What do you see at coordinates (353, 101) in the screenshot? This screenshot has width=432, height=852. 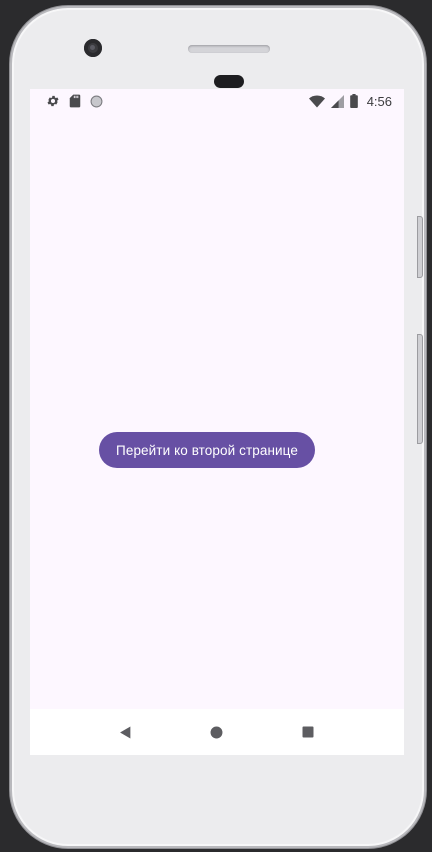 I see `battery-icon` at bounding box center [353, 101].